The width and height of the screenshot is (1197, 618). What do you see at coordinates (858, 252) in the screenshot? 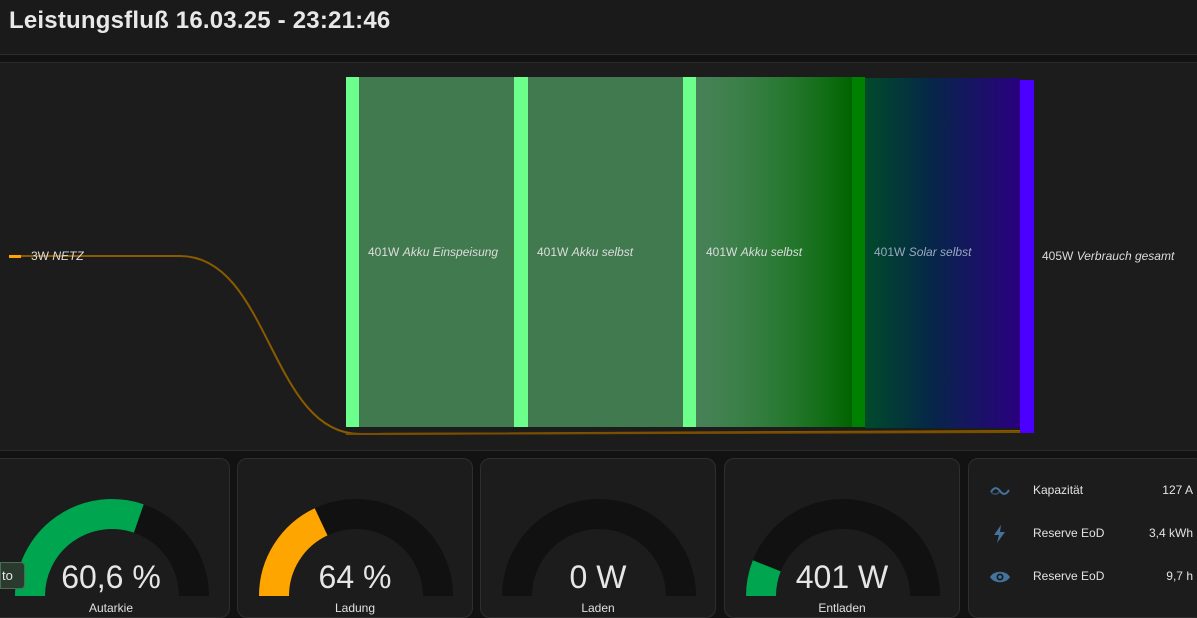
I see `solar-selbst-node` at bounding box center [858, 252].